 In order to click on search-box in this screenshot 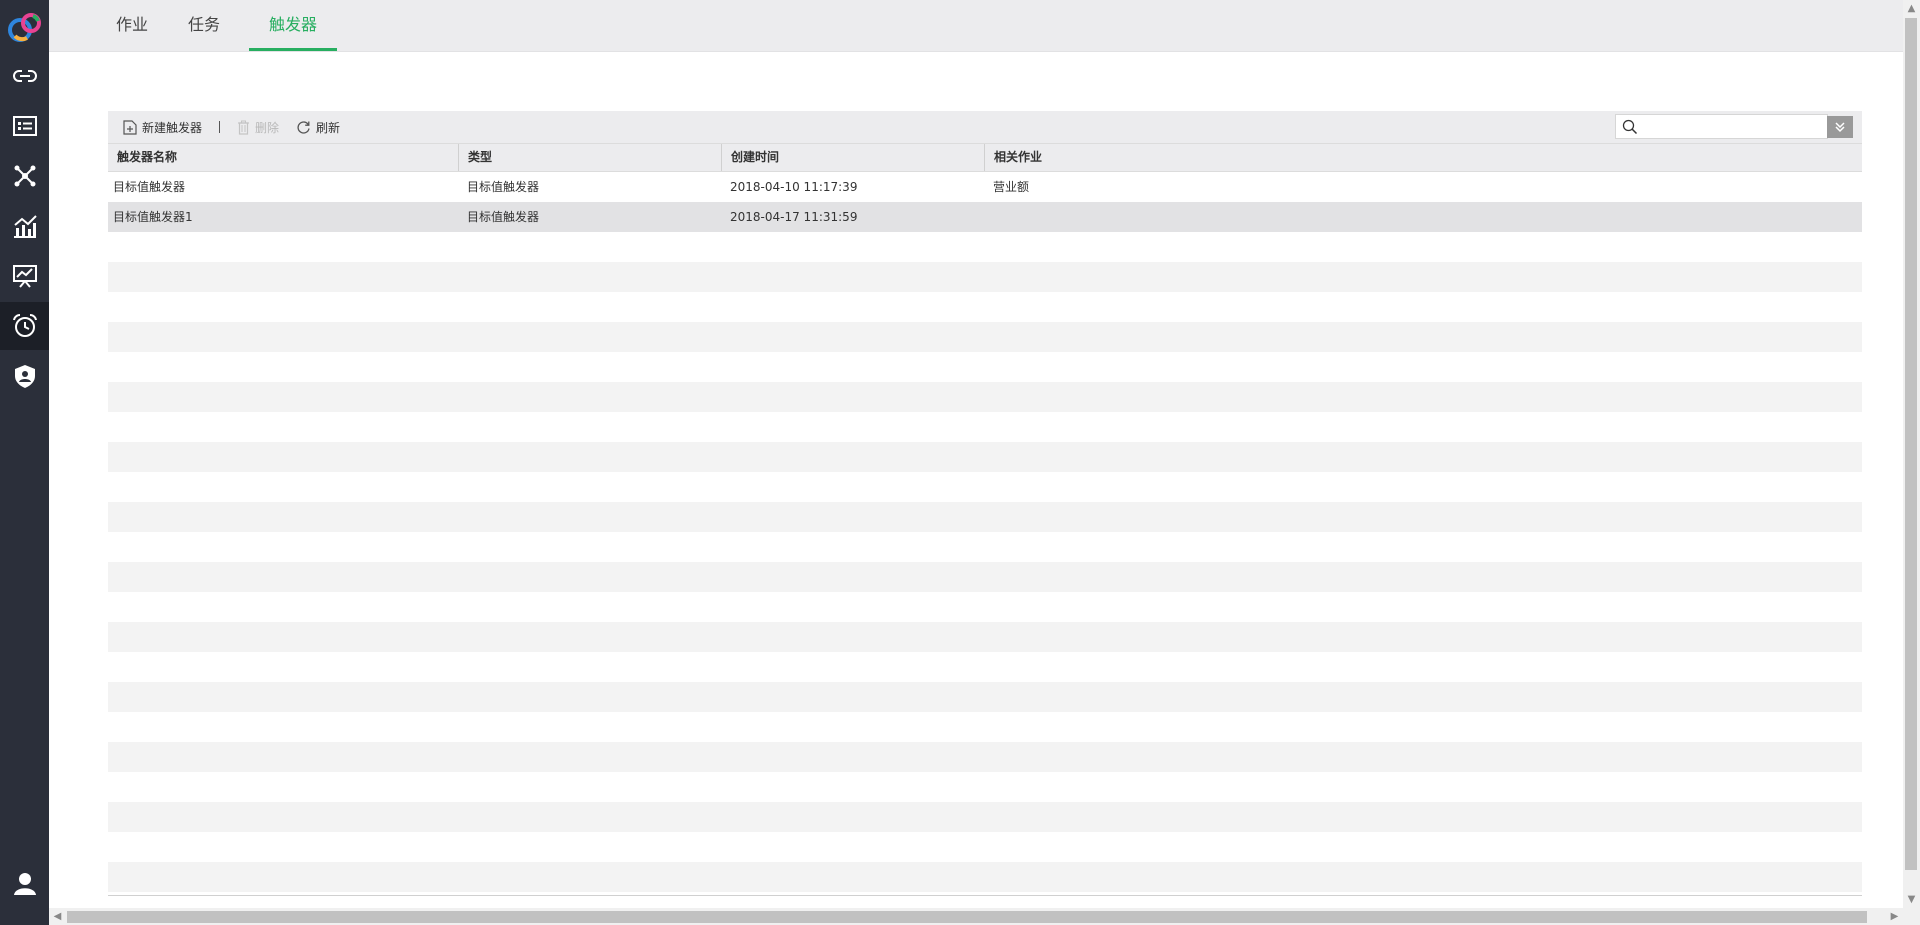, I will do `click(1721, 126)`.